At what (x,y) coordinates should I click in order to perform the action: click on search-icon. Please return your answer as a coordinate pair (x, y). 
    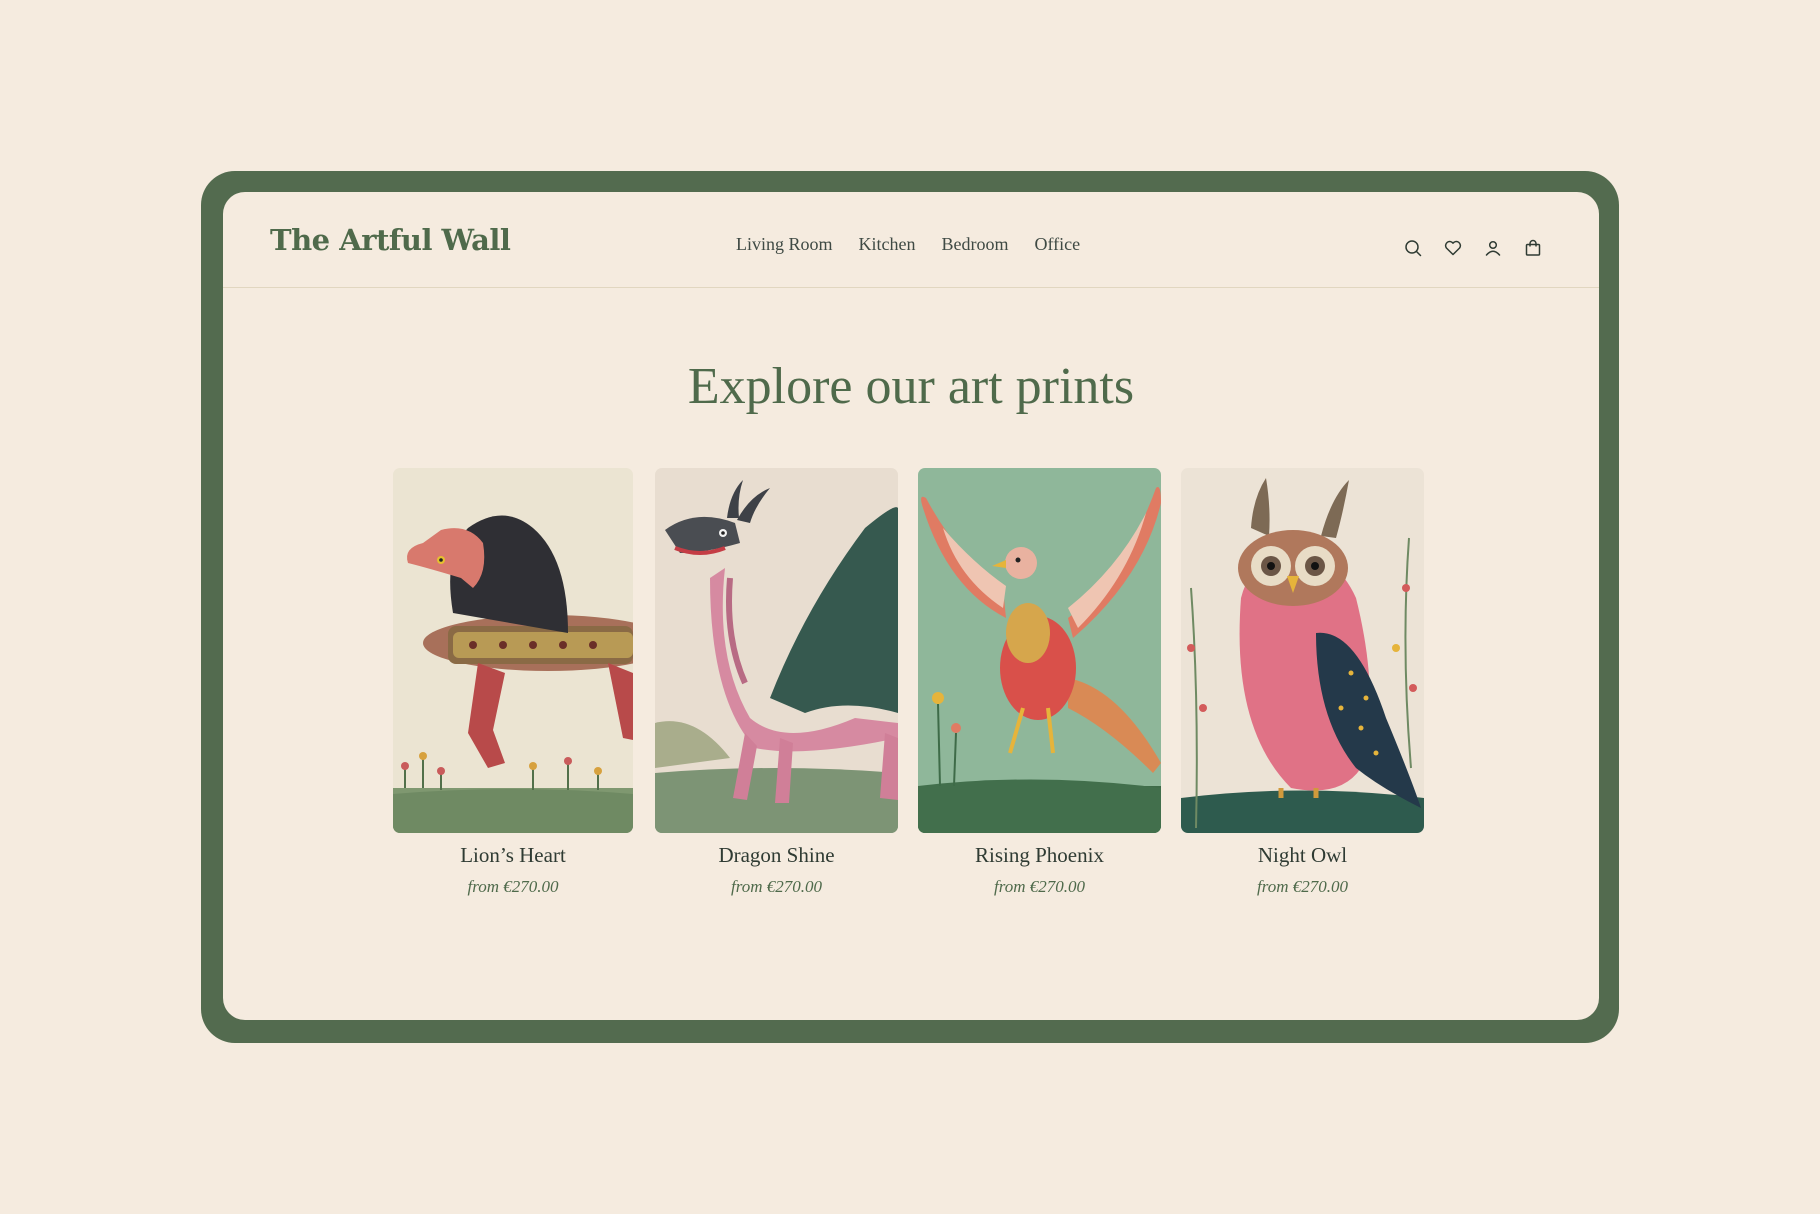
    Looking at the image, I should click on (1413, 248).